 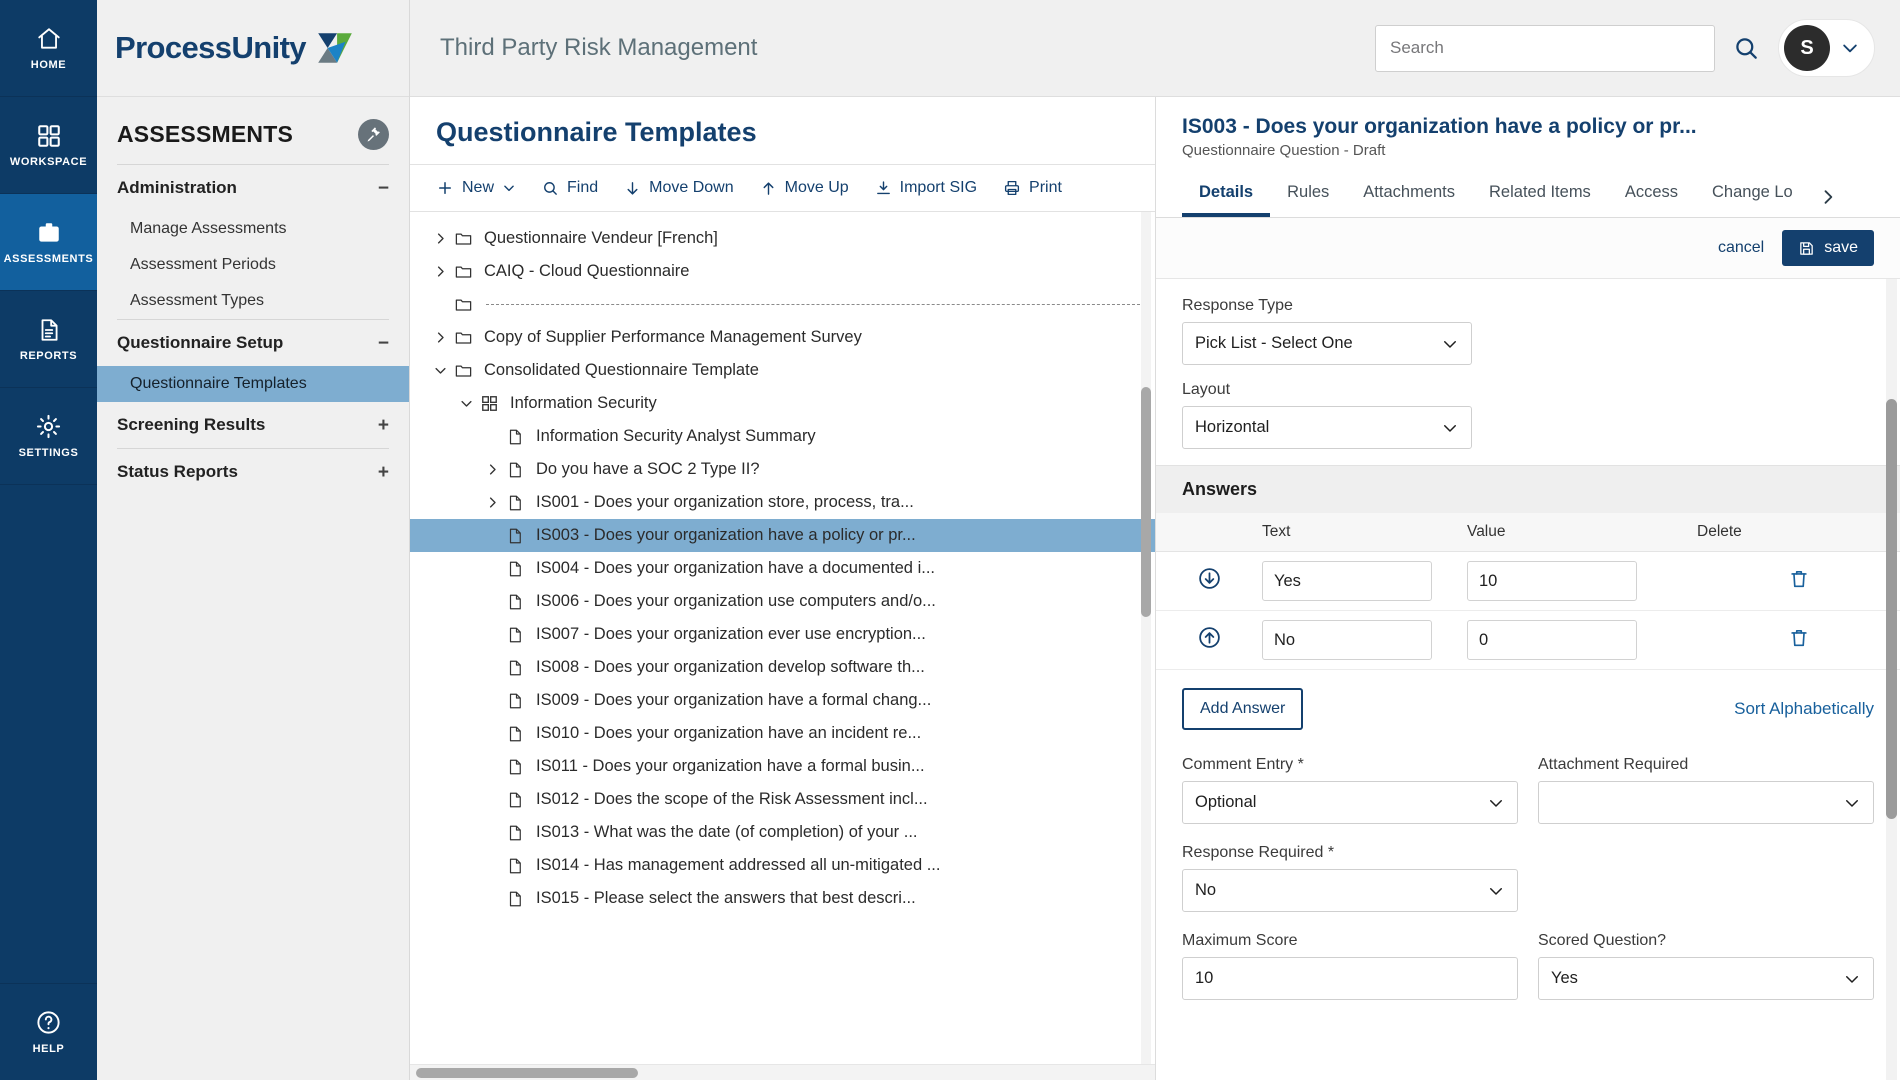 What do you see at coordinates (1146, 502) in the screenshot?
I see `tree-scrollbar-thumb` at bounding box center [1146, 502].